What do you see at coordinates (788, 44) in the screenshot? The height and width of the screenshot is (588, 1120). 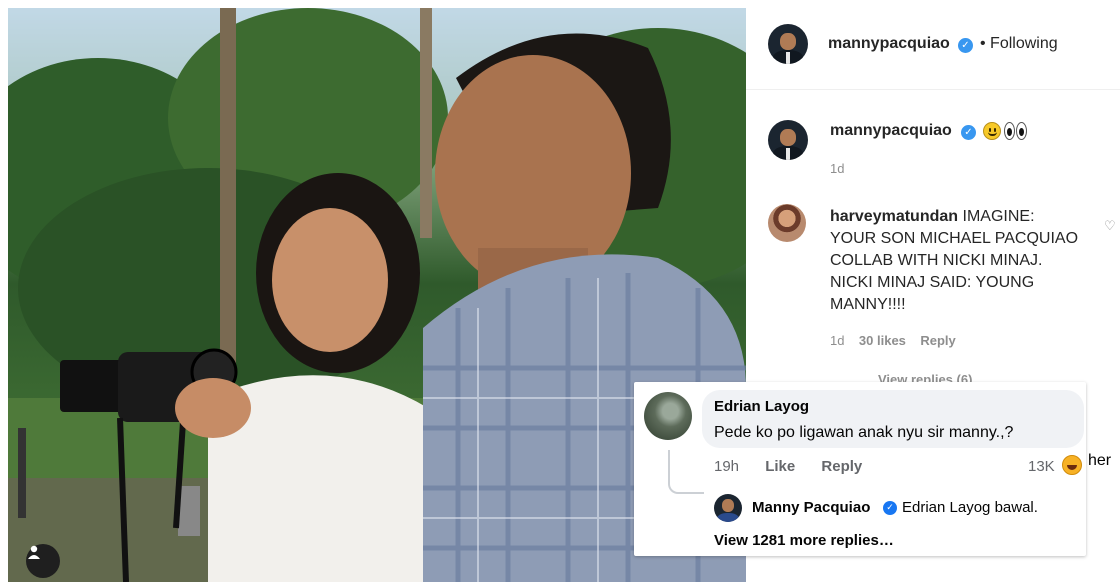 I see `author-avatar` at bounding box center [788, 44].